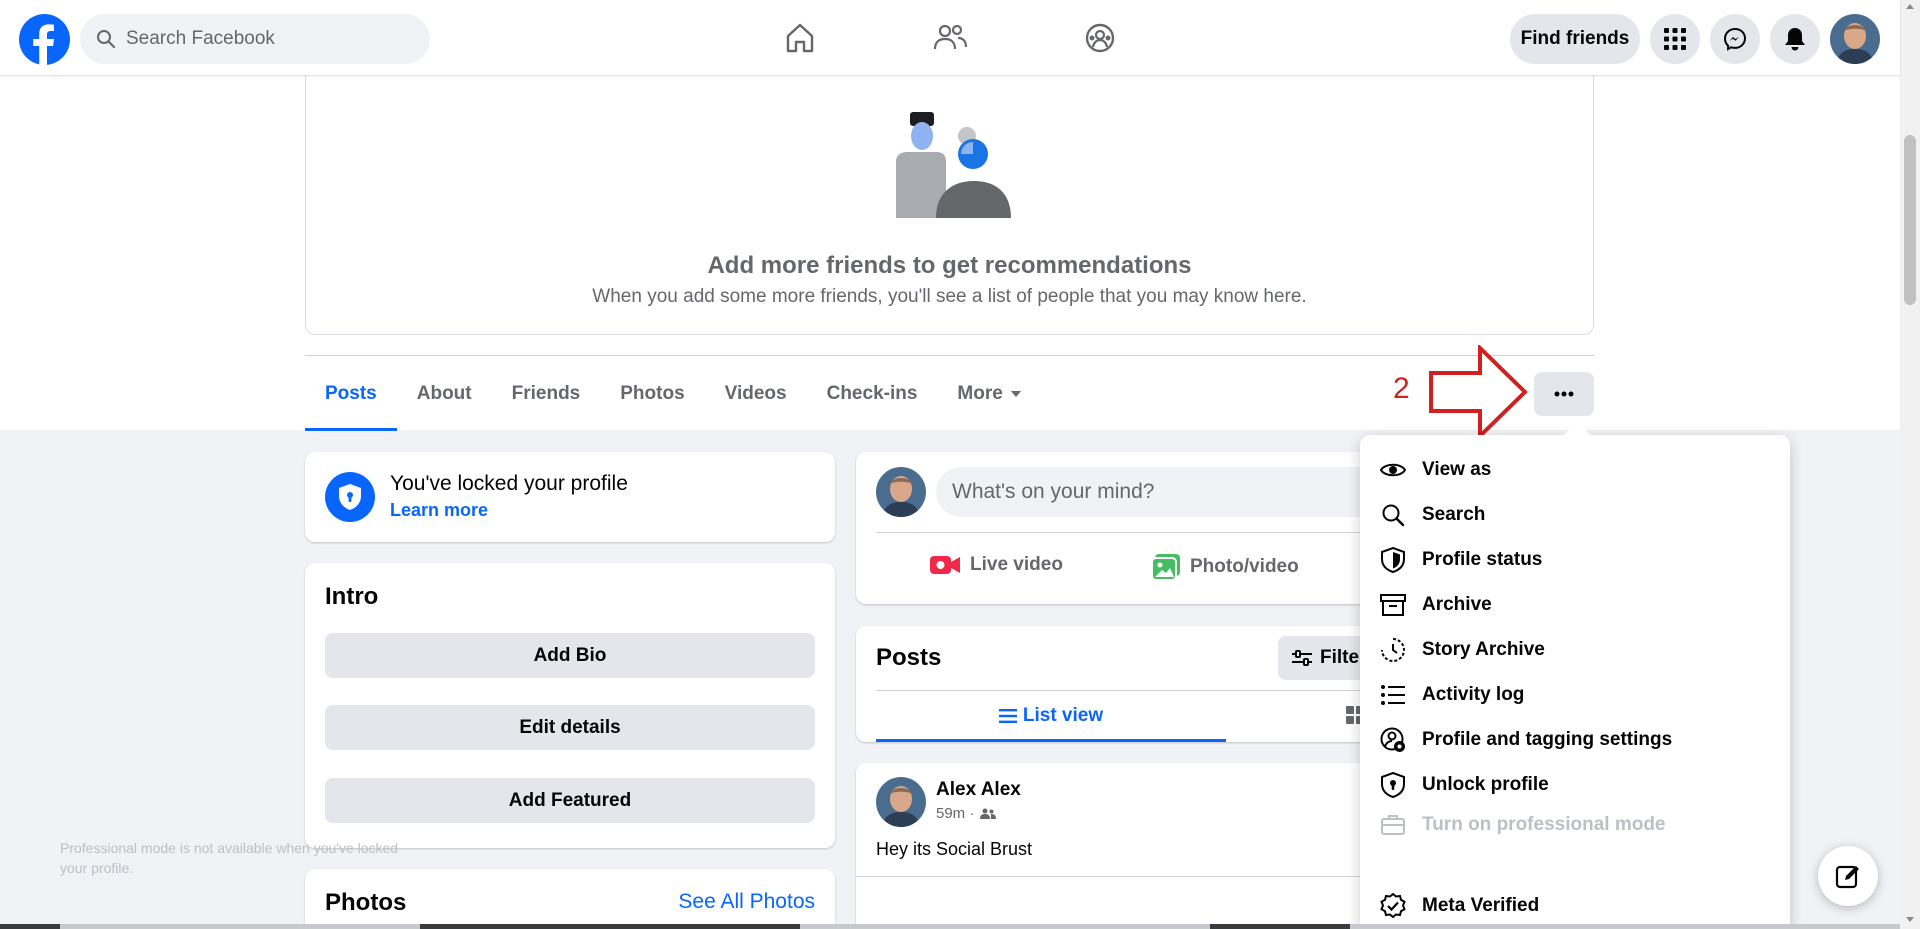 This screenshot has height=929, width=1920. Describe the element at coordinates (909, 657) in the screenshot. I see `posts-title: Posts` at that location.